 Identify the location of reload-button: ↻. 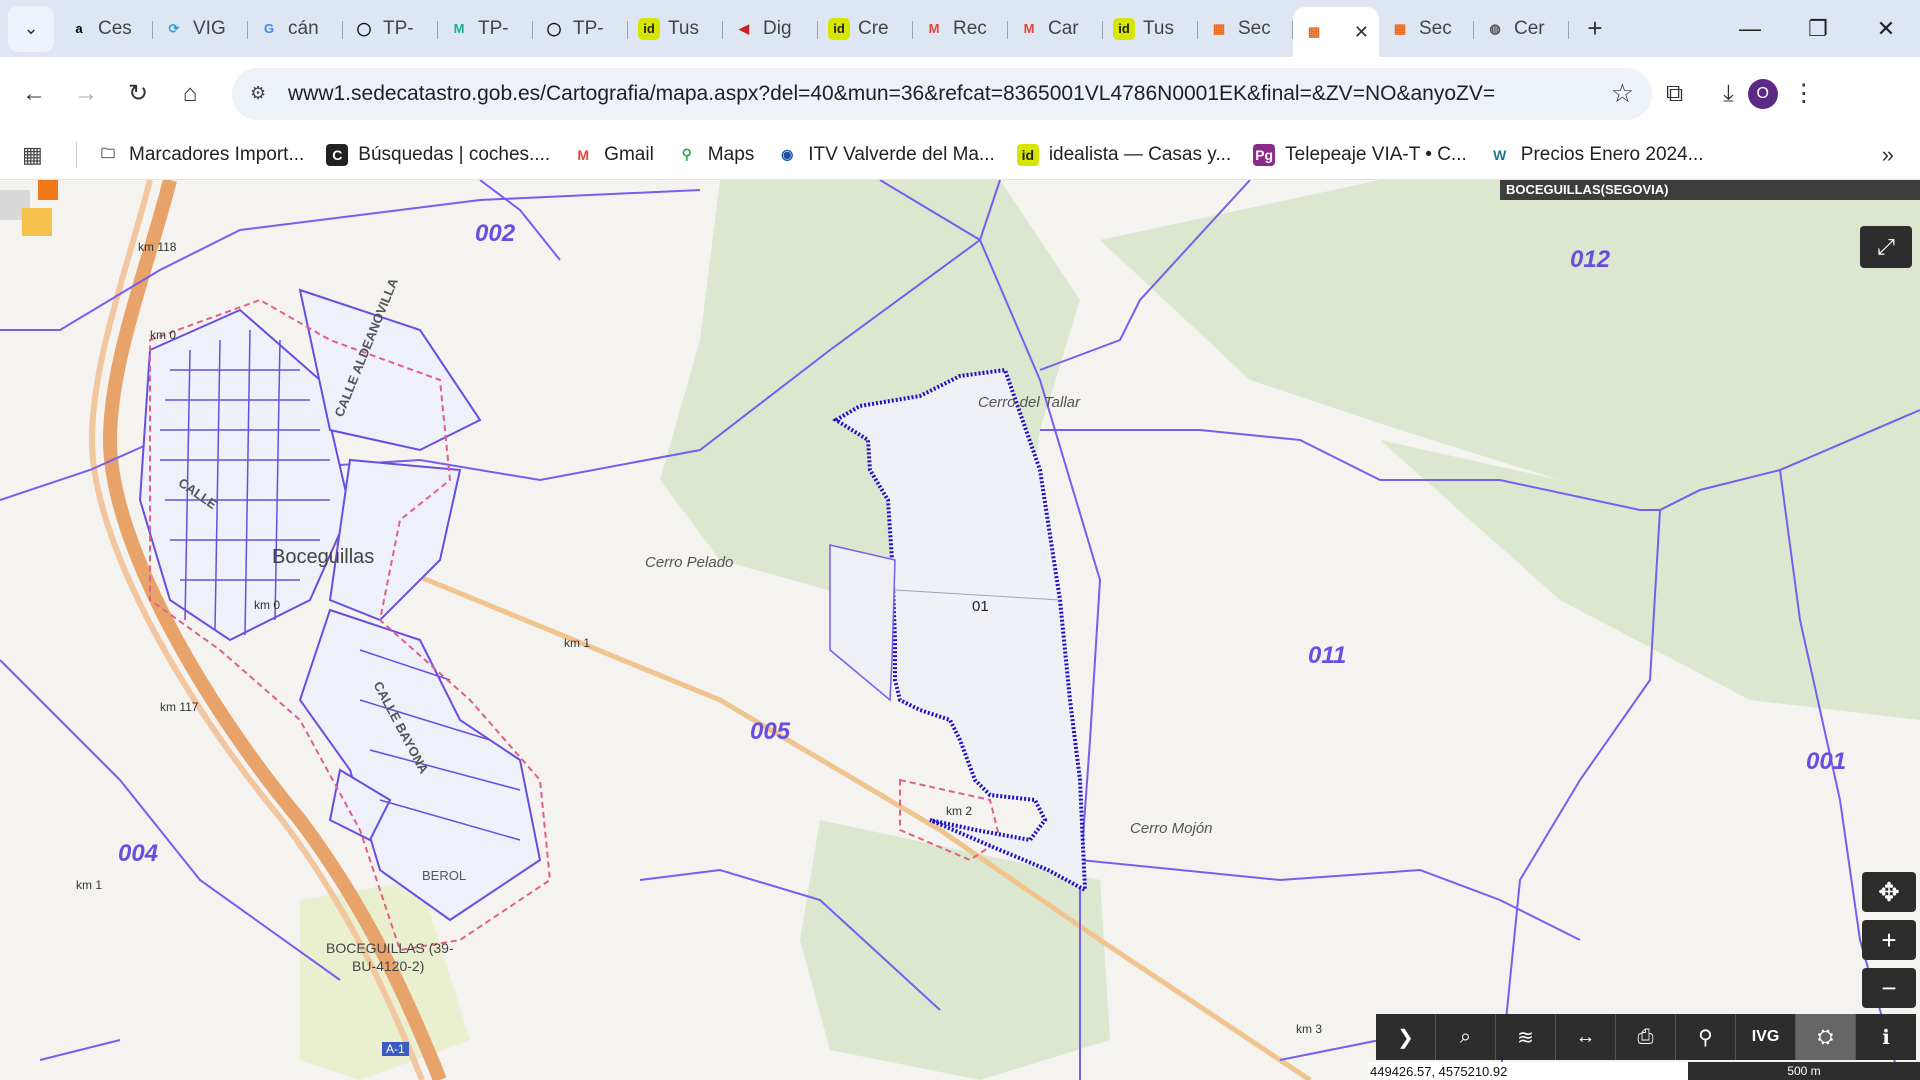
(138, 94).